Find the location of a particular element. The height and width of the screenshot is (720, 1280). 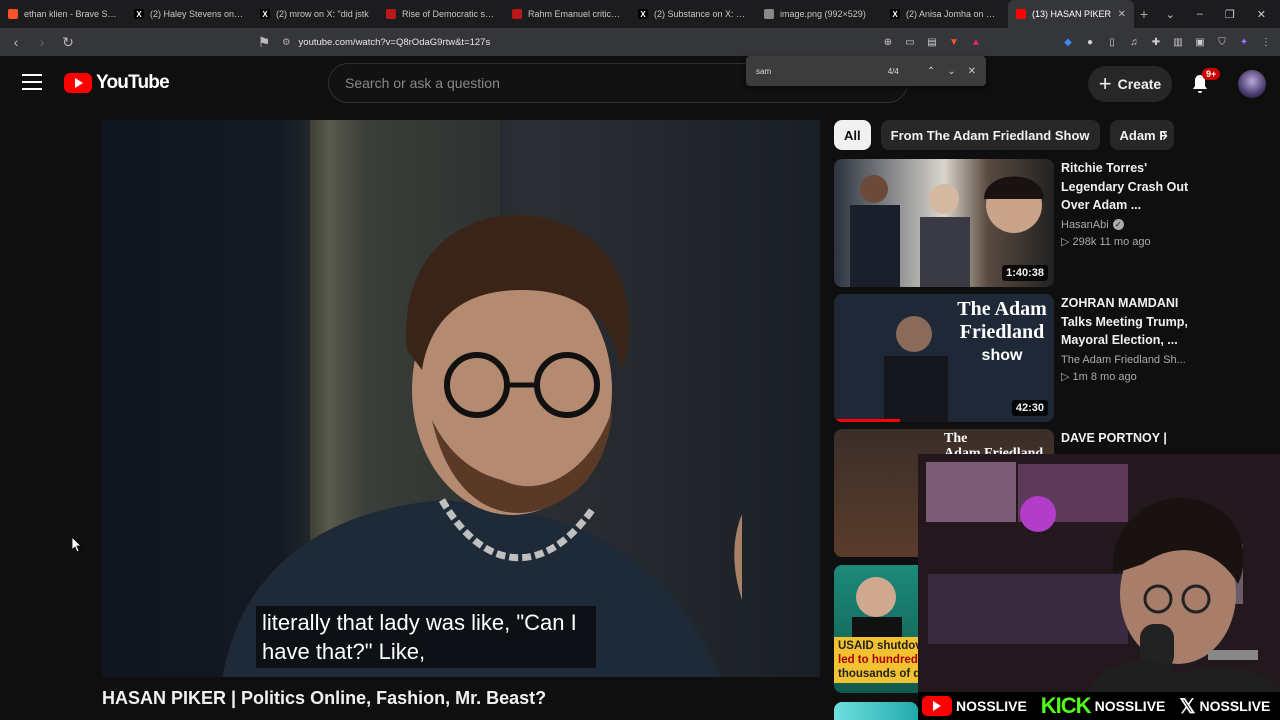

back-icon: ‹ is located at coordinates (16, 42).